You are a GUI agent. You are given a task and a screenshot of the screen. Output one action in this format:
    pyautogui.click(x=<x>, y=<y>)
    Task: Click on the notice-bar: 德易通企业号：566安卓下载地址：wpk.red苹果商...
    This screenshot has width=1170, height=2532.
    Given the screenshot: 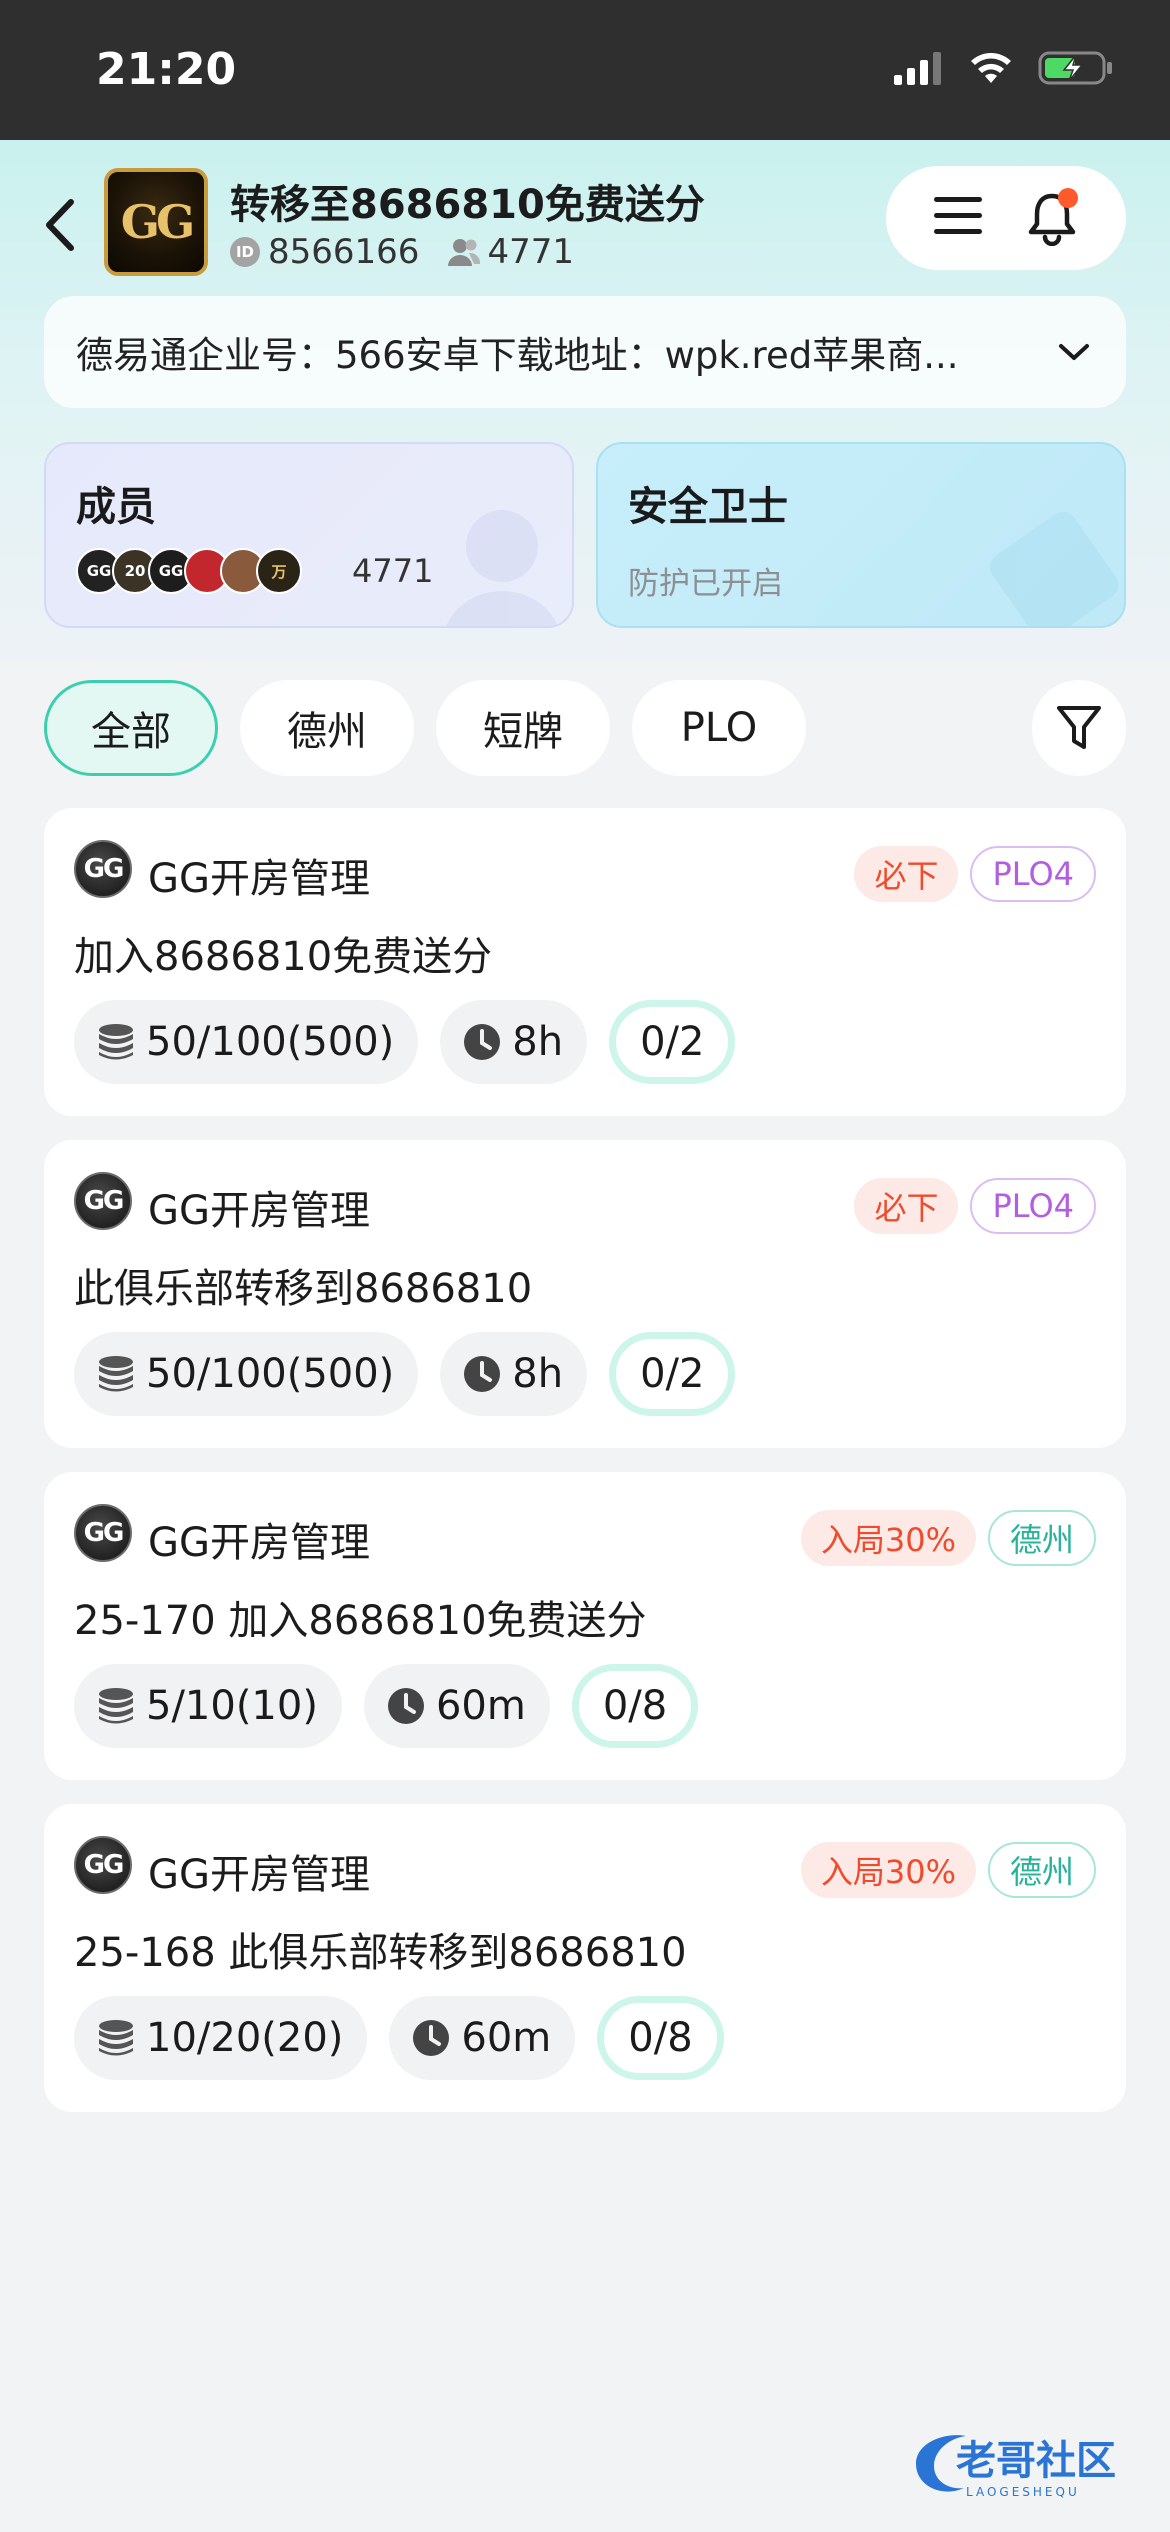 What is the action you would take?
    pyautogui.click(x=585, y=352)
    